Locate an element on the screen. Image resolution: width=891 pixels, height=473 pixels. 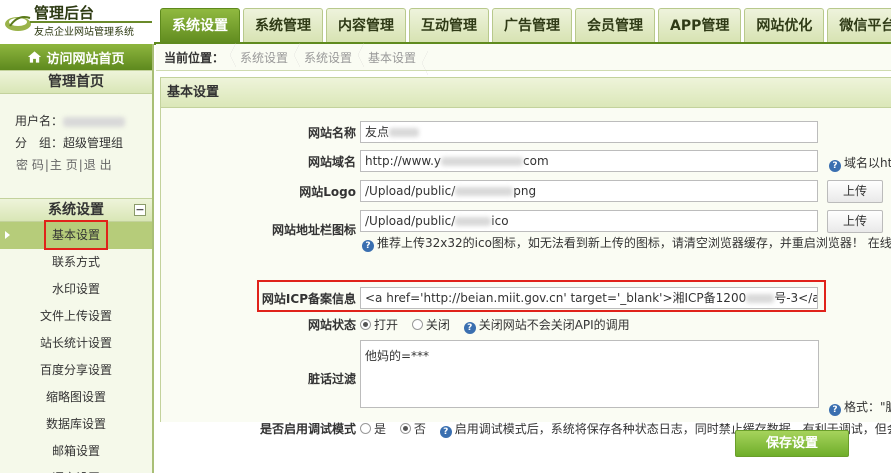
sidebar-item-language: 语言设置 is located at coordinates (76, 469).